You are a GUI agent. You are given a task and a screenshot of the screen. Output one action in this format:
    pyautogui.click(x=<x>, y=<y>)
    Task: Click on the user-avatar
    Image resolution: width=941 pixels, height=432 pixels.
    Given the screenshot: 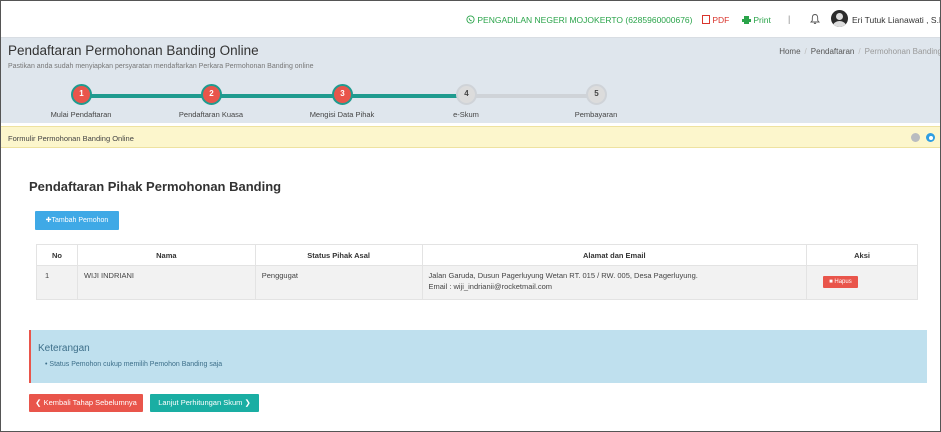 What is the action you would take?
    pyautogui.click(x=839, y=18)
    